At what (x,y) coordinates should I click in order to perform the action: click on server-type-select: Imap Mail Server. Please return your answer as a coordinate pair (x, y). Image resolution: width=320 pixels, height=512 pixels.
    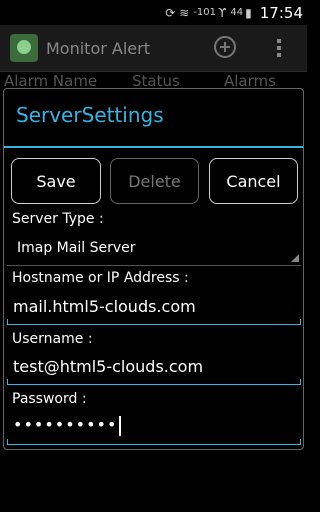
    Looking at the image, I should click on (154, 249).